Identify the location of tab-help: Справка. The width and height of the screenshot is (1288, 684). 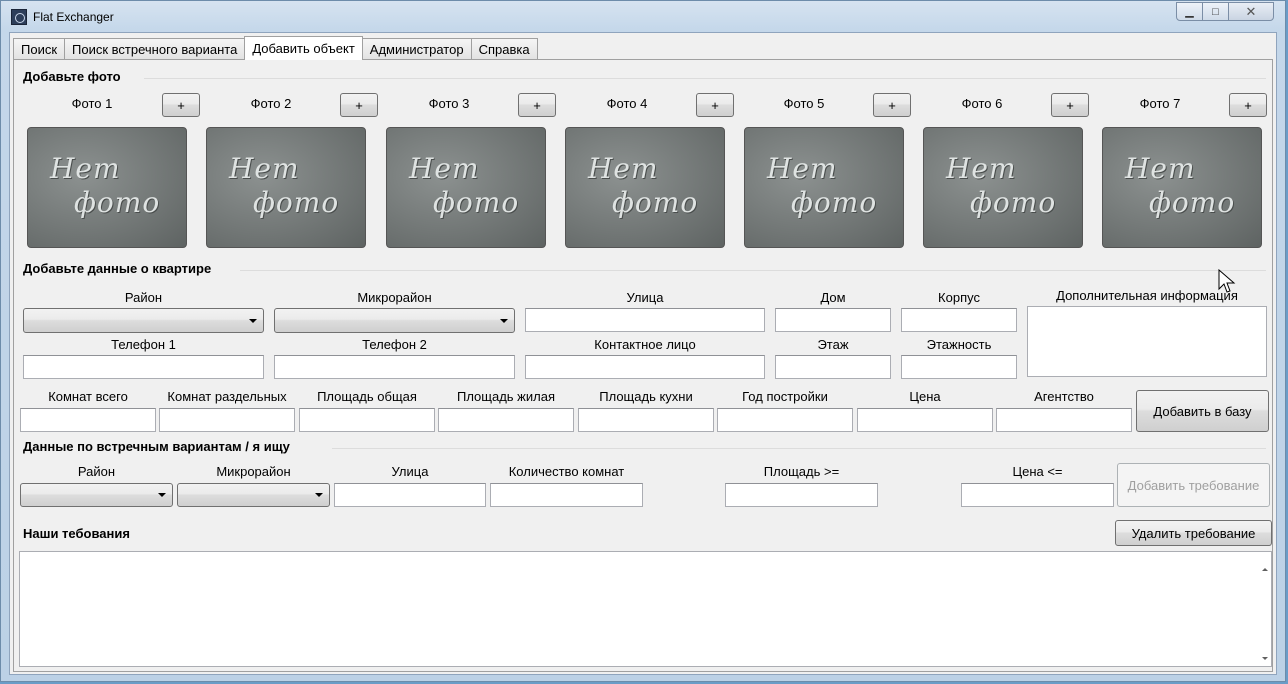
(504, 48).